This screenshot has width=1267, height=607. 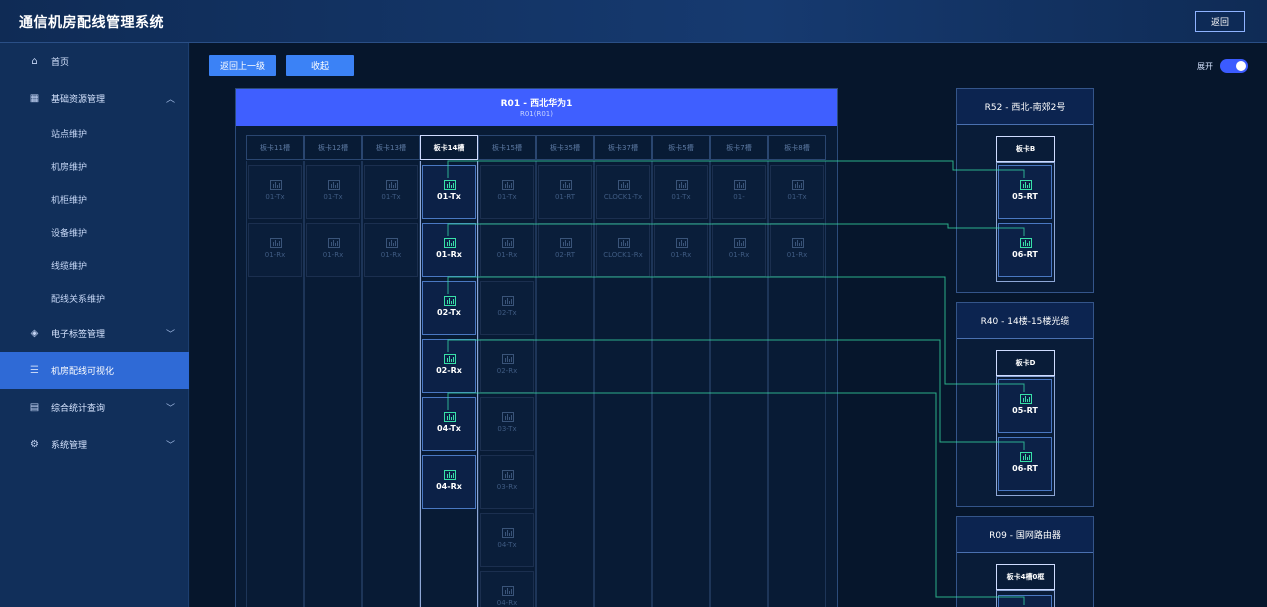 What do you see at coordinates (536, 107) in the screenshot?
I see `frame-header: R01 - 西北华为1 R01(R01)` at bounding box center [536, 107].